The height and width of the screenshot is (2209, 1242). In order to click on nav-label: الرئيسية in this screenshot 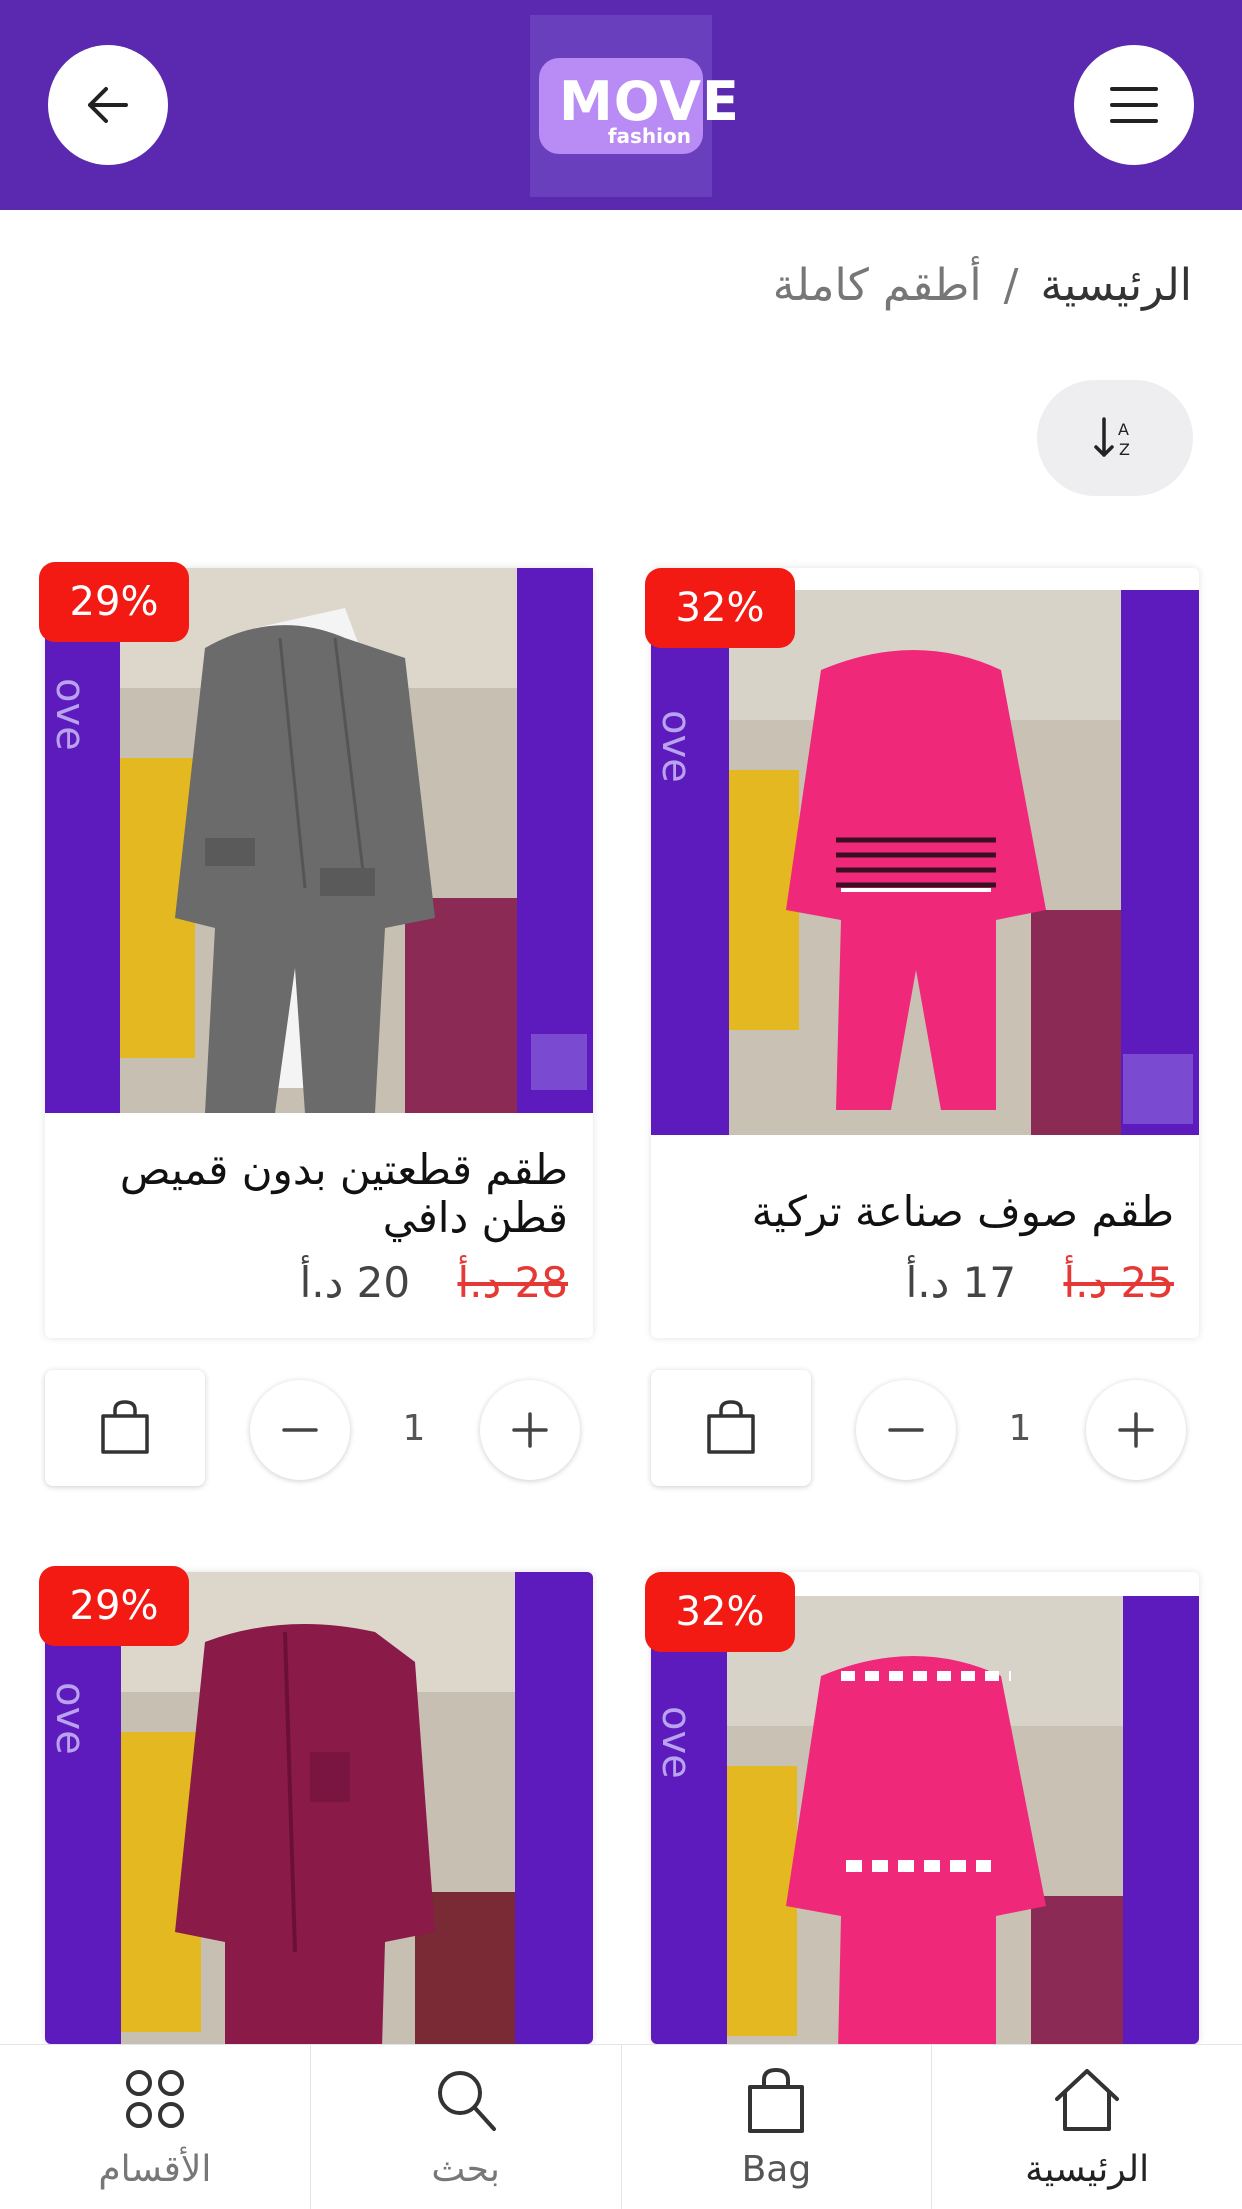, I will do `click(1087, 2169)`.